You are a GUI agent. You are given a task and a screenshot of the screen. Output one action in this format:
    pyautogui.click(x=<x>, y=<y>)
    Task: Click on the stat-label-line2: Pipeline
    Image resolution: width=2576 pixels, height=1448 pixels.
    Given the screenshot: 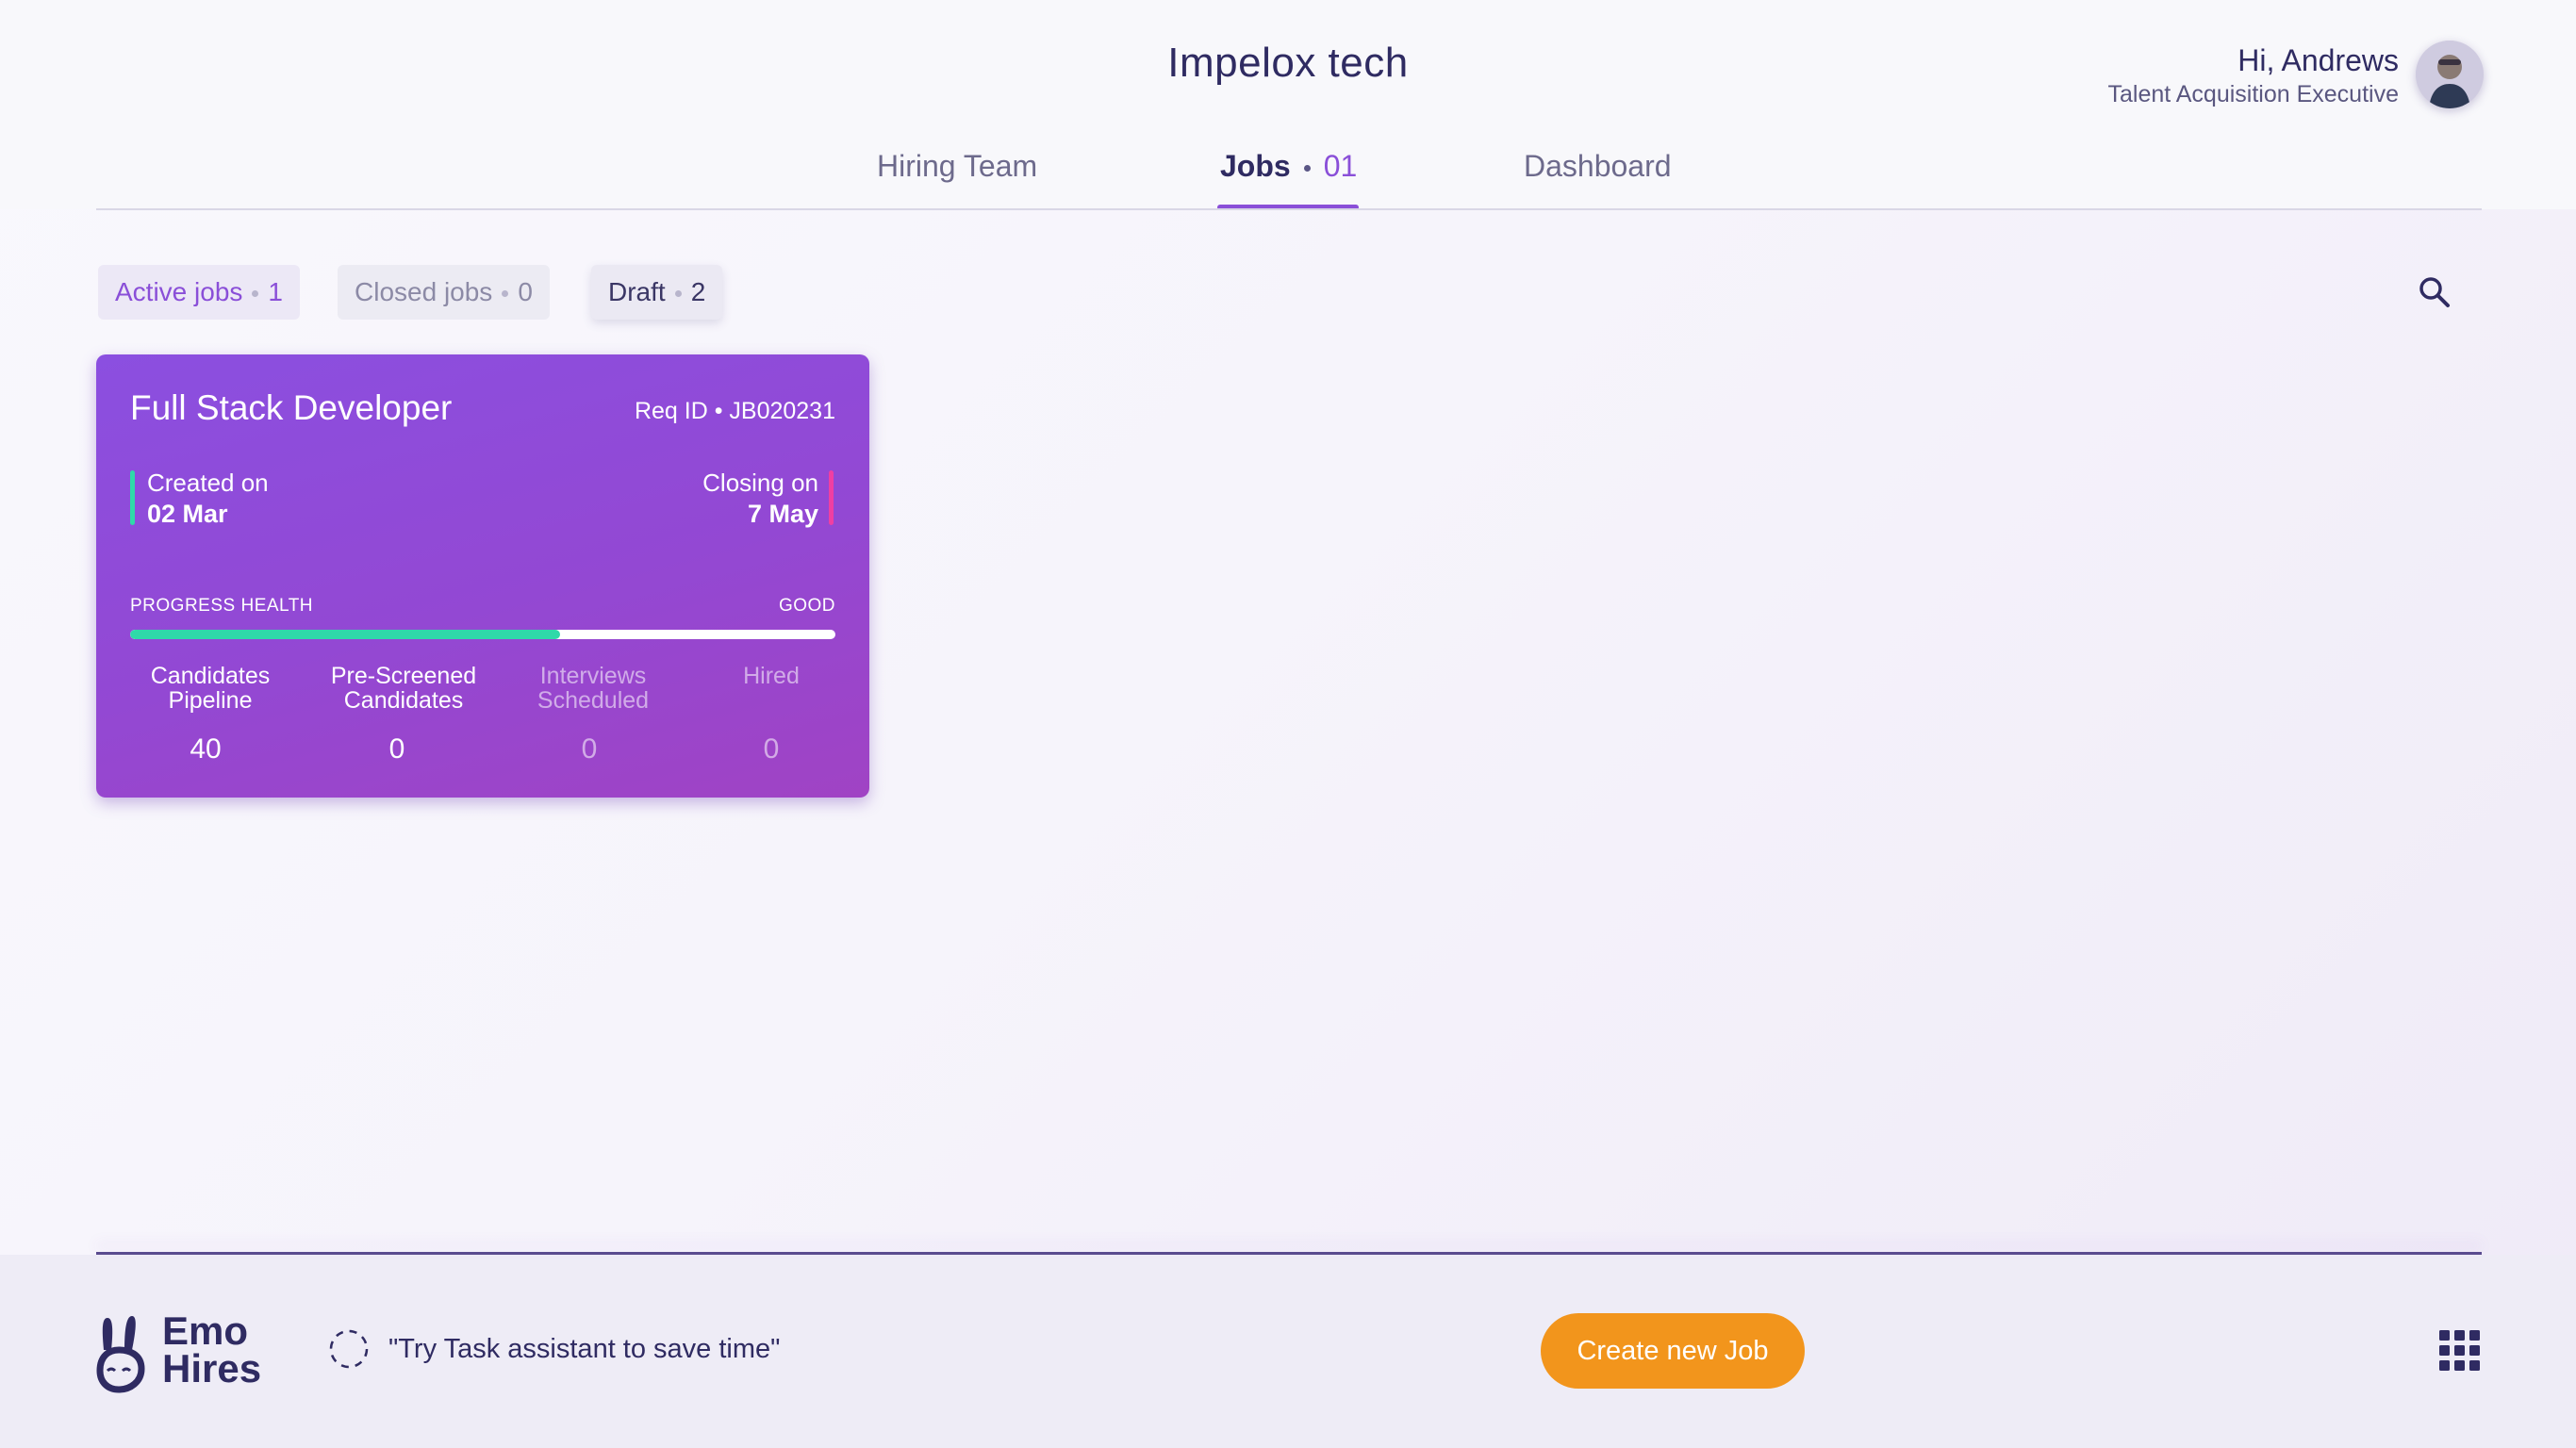 What is the action you would take?
    pyautogui.click(x=210, y=700)
    